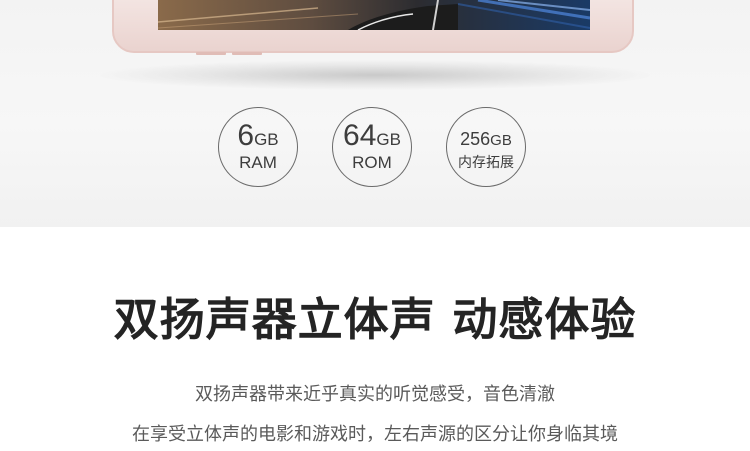  What do you see at coordinates (360, 135) in the screenshot?
I see `spec-number: 64` at bounding box center [360, 135].